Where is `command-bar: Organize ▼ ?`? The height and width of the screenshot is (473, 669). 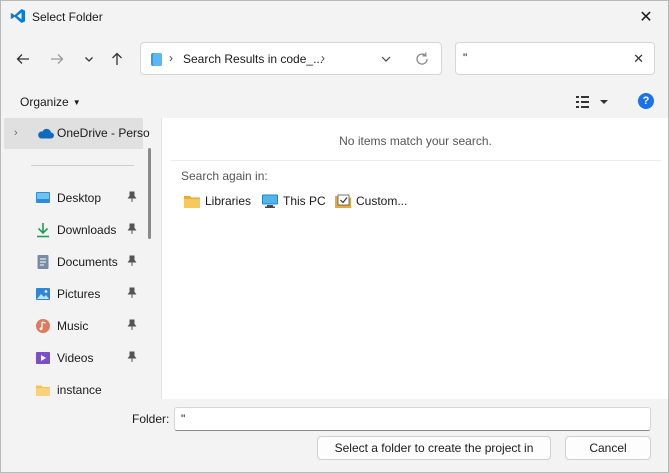 command-bar: Organize ▼ ? is located at coordinates (334, 102).